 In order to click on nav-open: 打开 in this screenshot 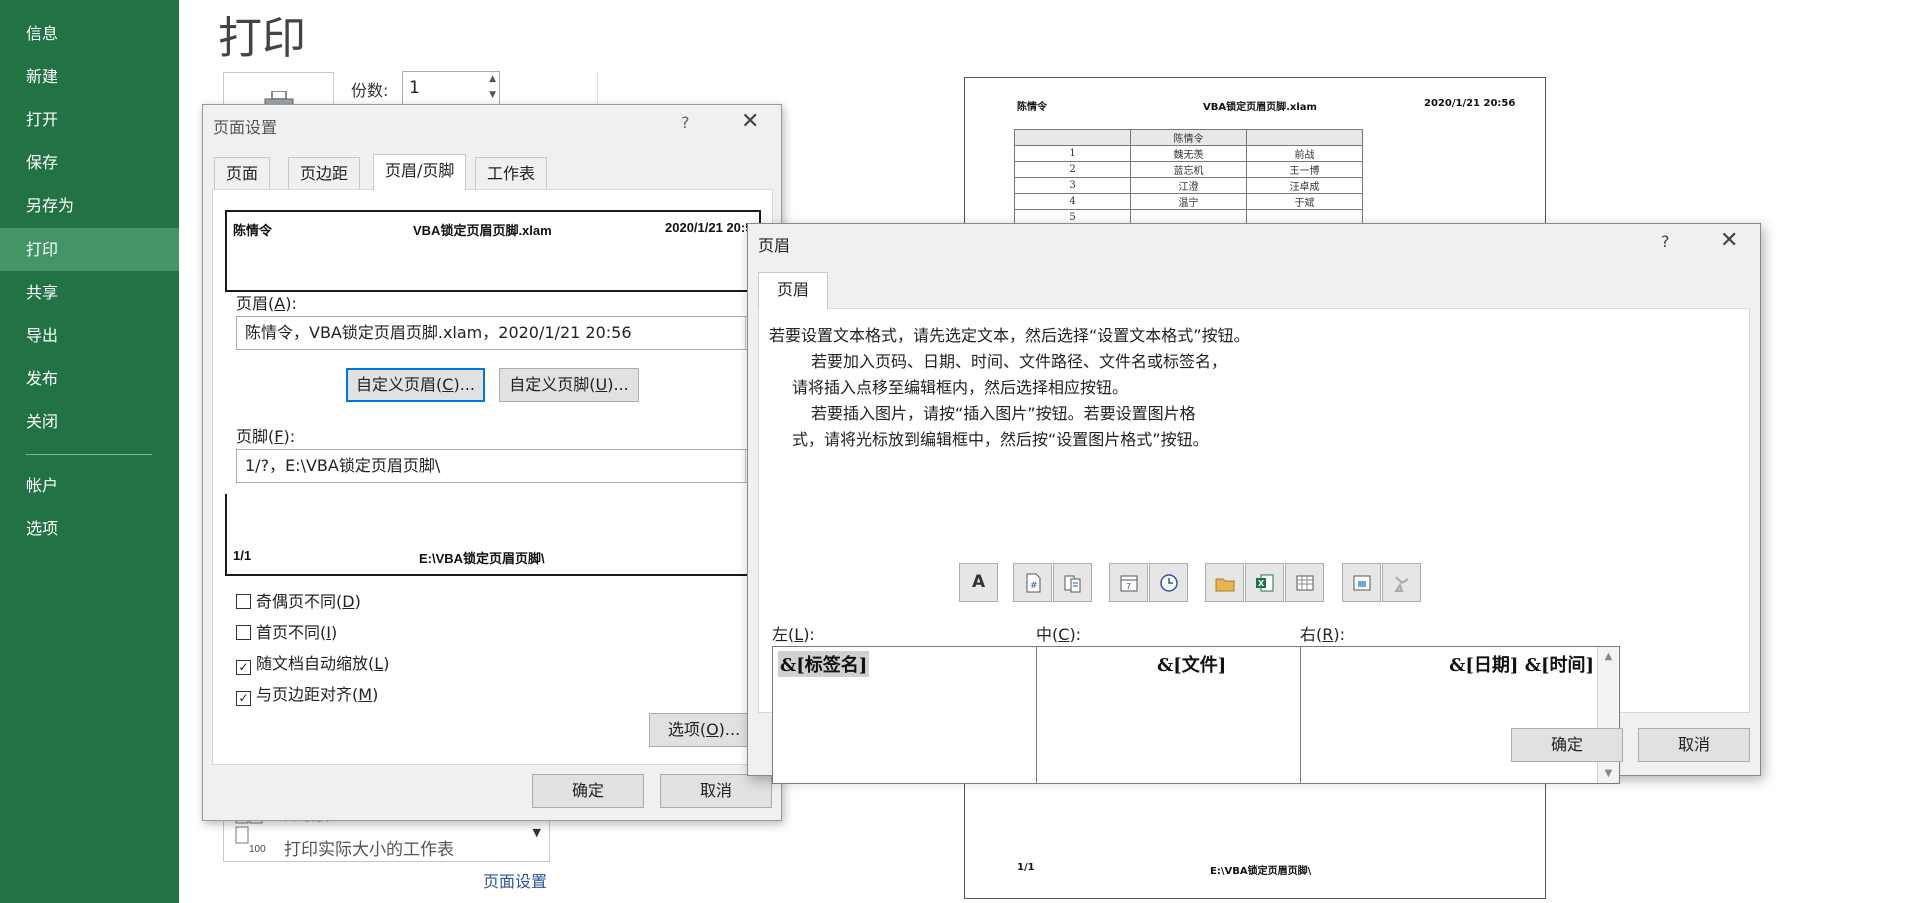, I will do `click(89, 119)`.